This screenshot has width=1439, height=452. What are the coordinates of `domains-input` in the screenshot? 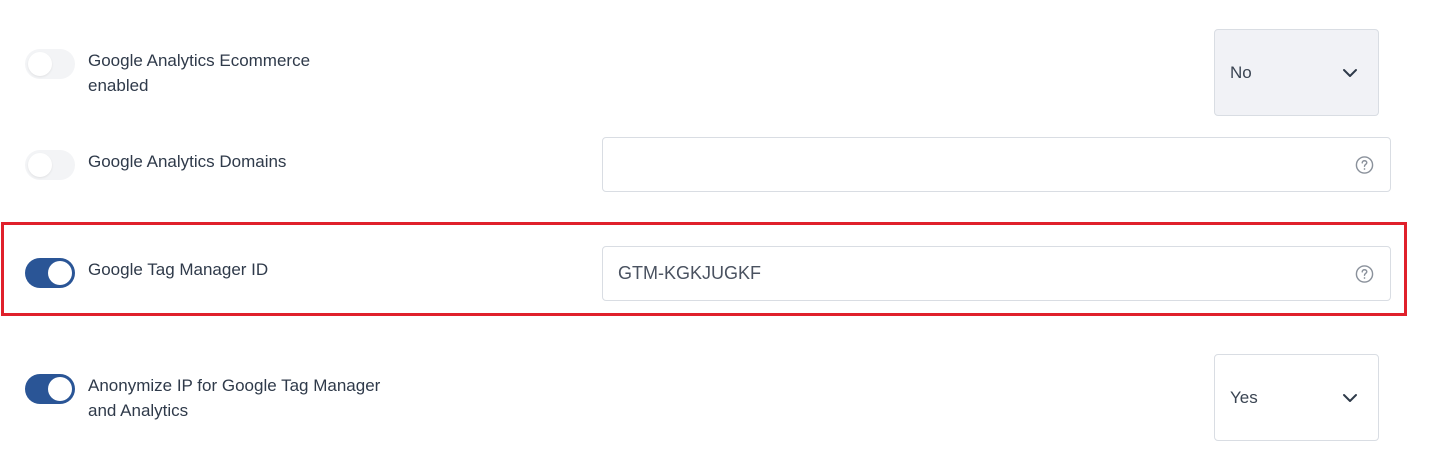 It's located at (973, 164).